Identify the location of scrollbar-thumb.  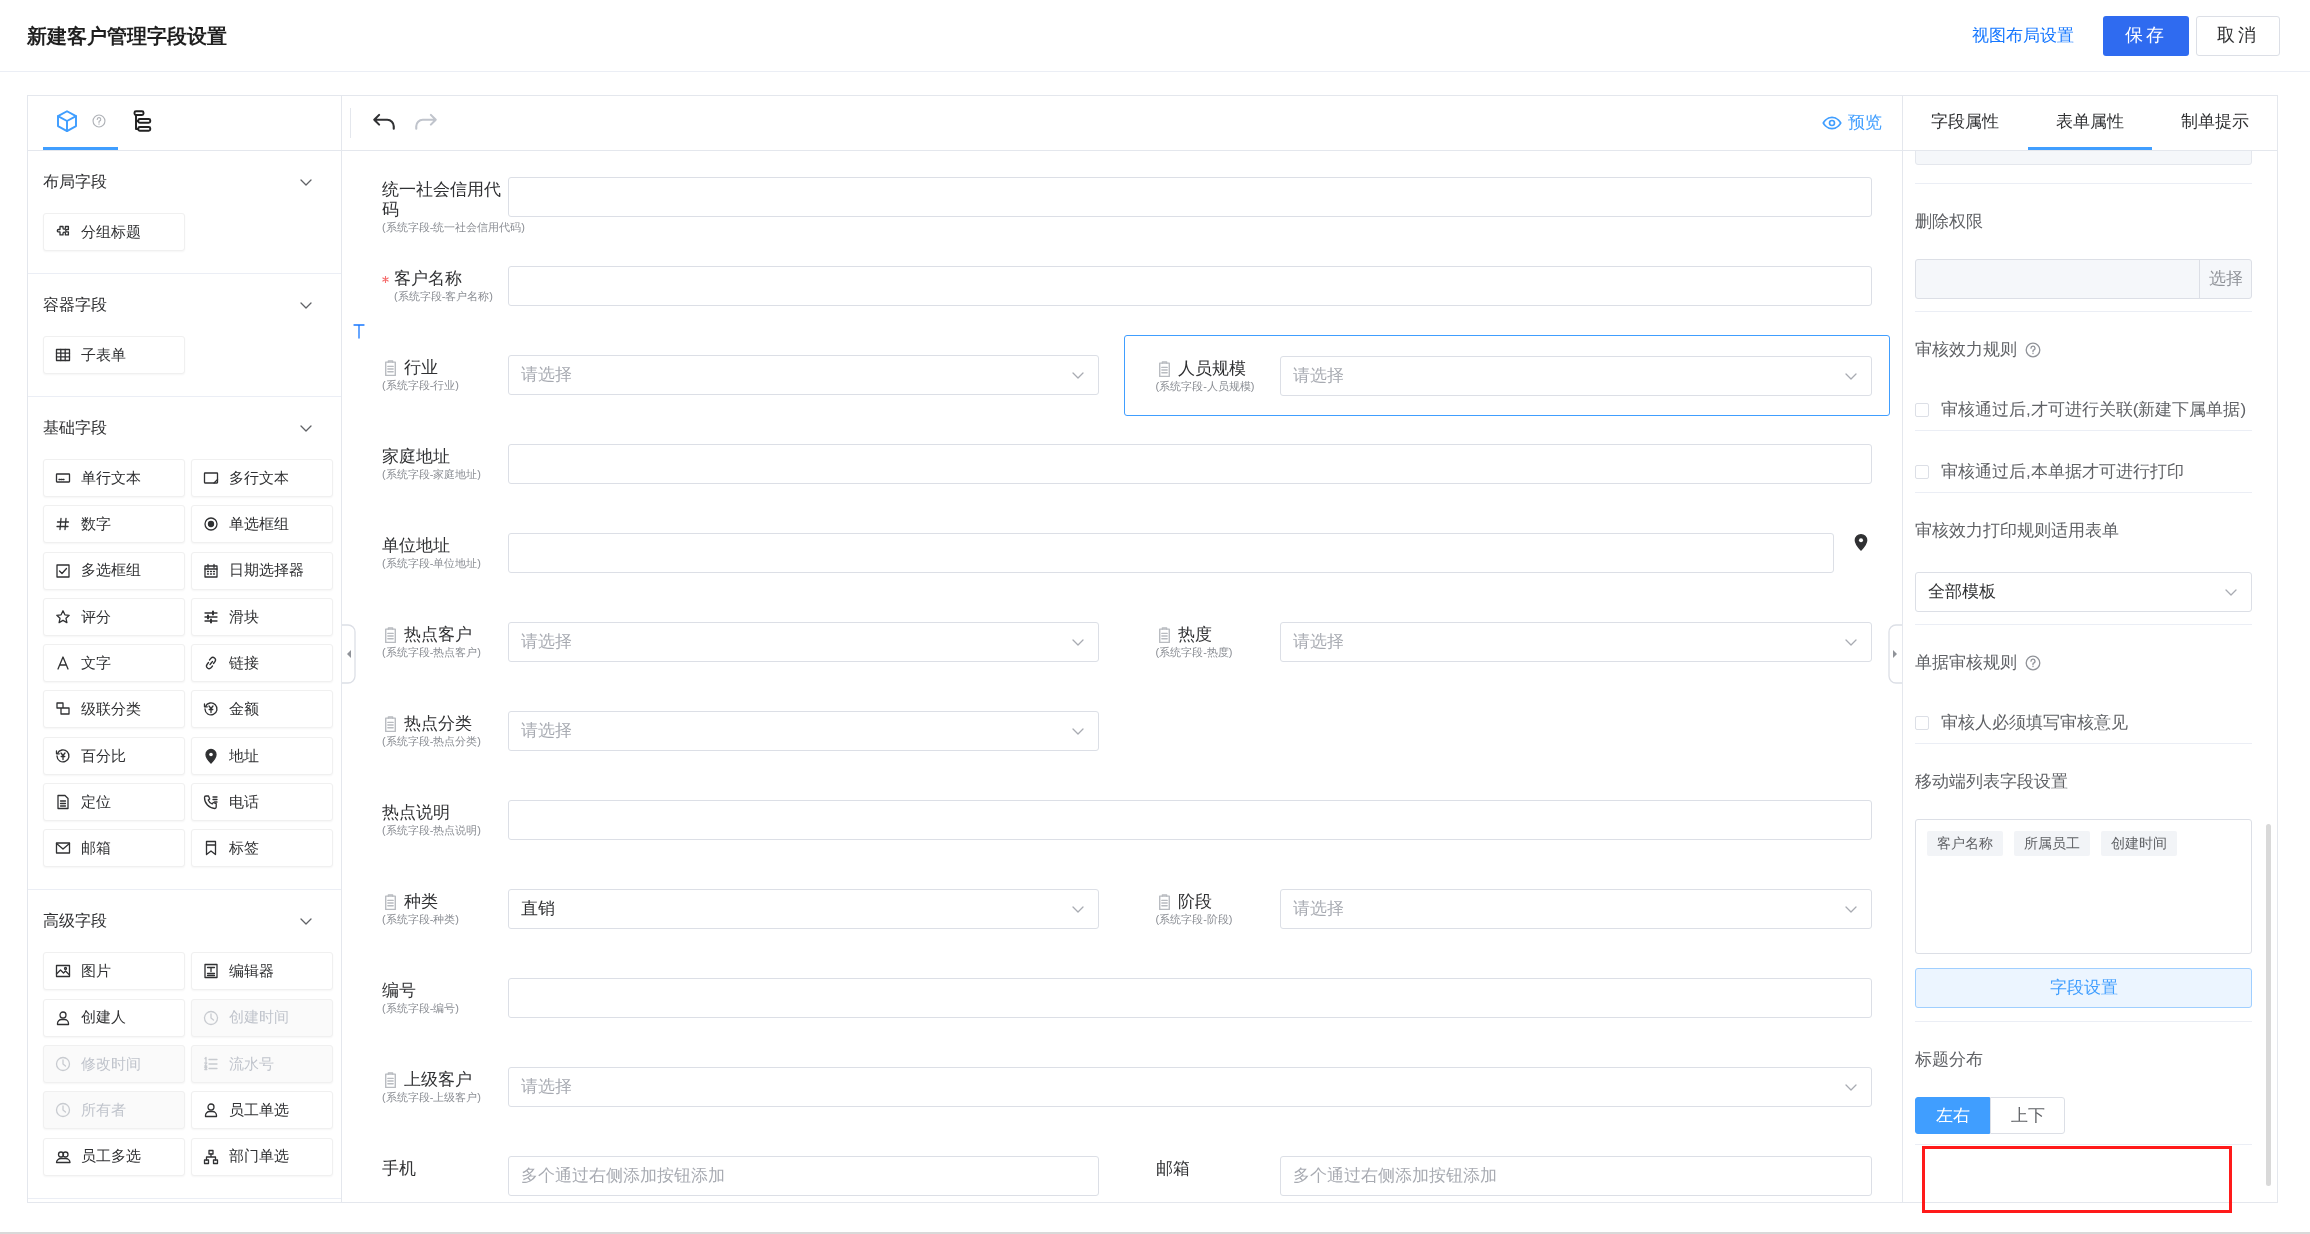
(2268, 1005).